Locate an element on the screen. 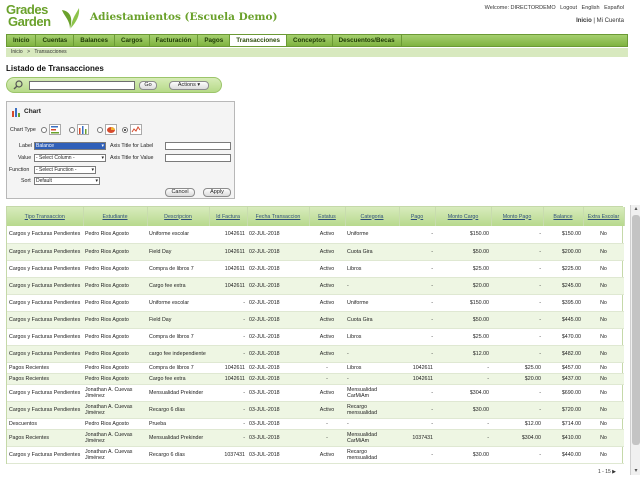 The image size is (640, 480). label-select: Balance ▾ is located at coordinates (70, 146).